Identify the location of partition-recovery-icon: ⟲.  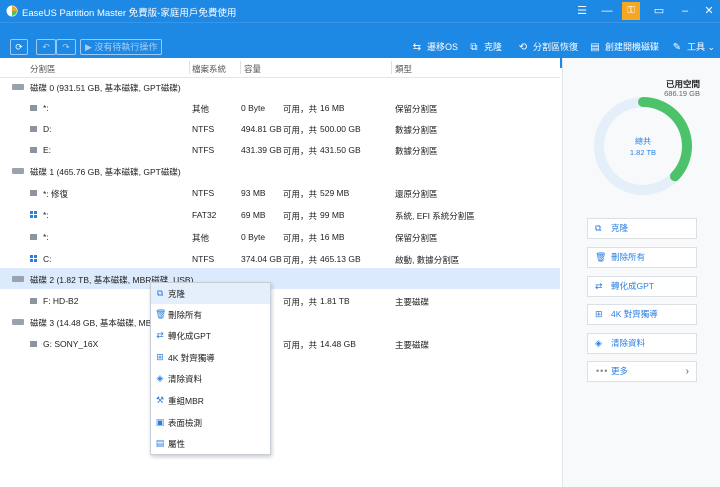
(523, 47).